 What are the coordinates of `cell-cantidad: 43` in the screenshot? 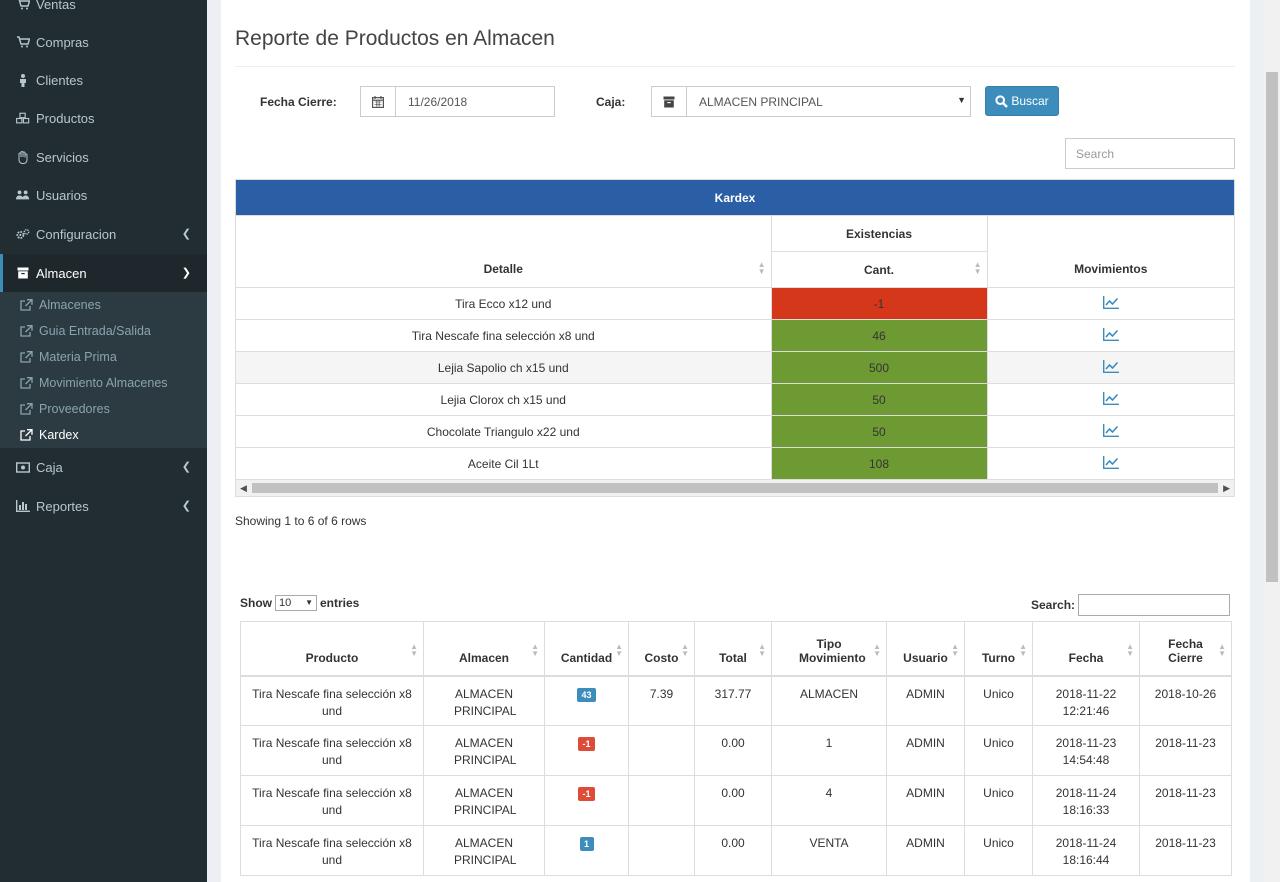 It's located at (586, 700).